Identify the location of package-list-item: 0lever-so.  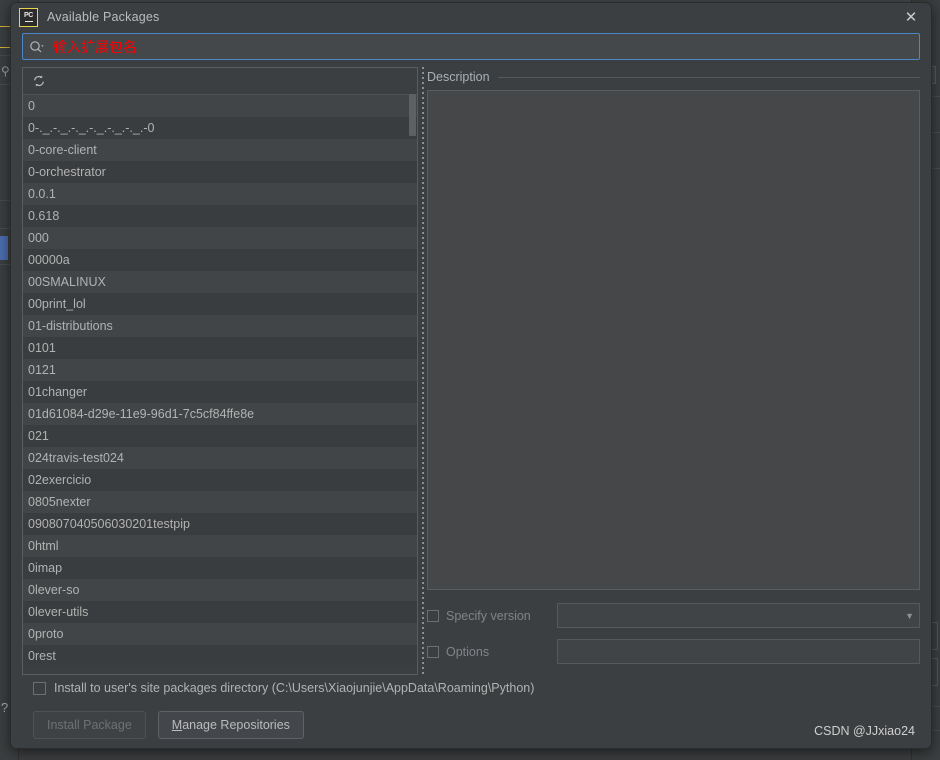
(220, 590).